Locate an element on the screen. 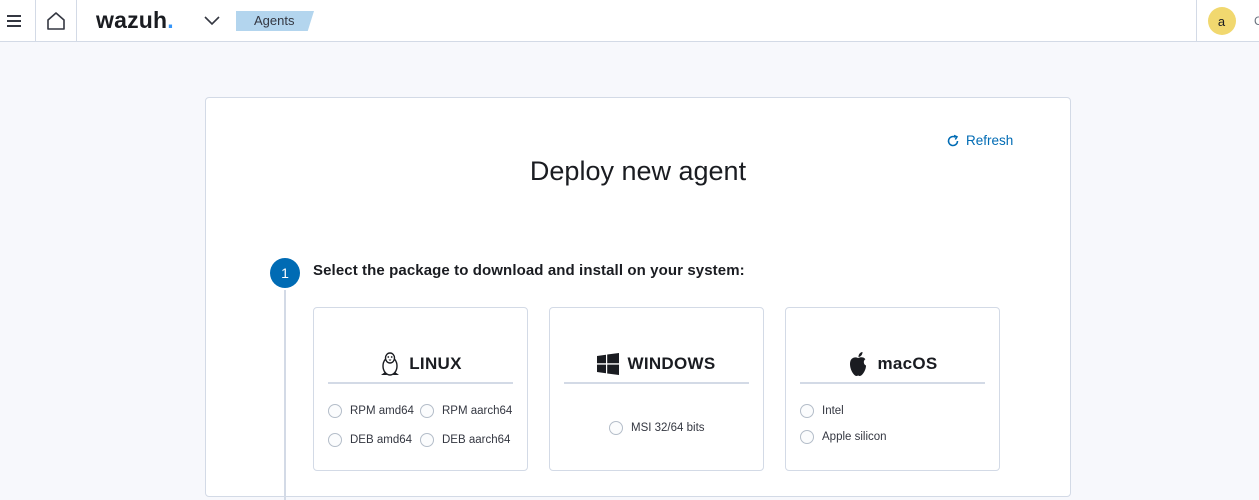 Image resolution: width=1259 pixels, height=500 pixels. step-number-badge: 1 is located at coordinates (285, 273).